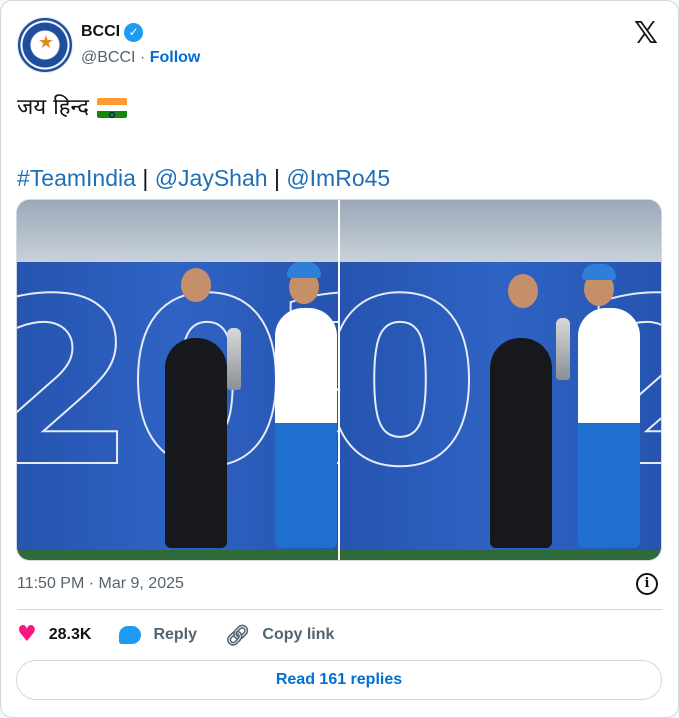  I want to click on tweet-line-1: जय हिन्द, so click(339, 108).